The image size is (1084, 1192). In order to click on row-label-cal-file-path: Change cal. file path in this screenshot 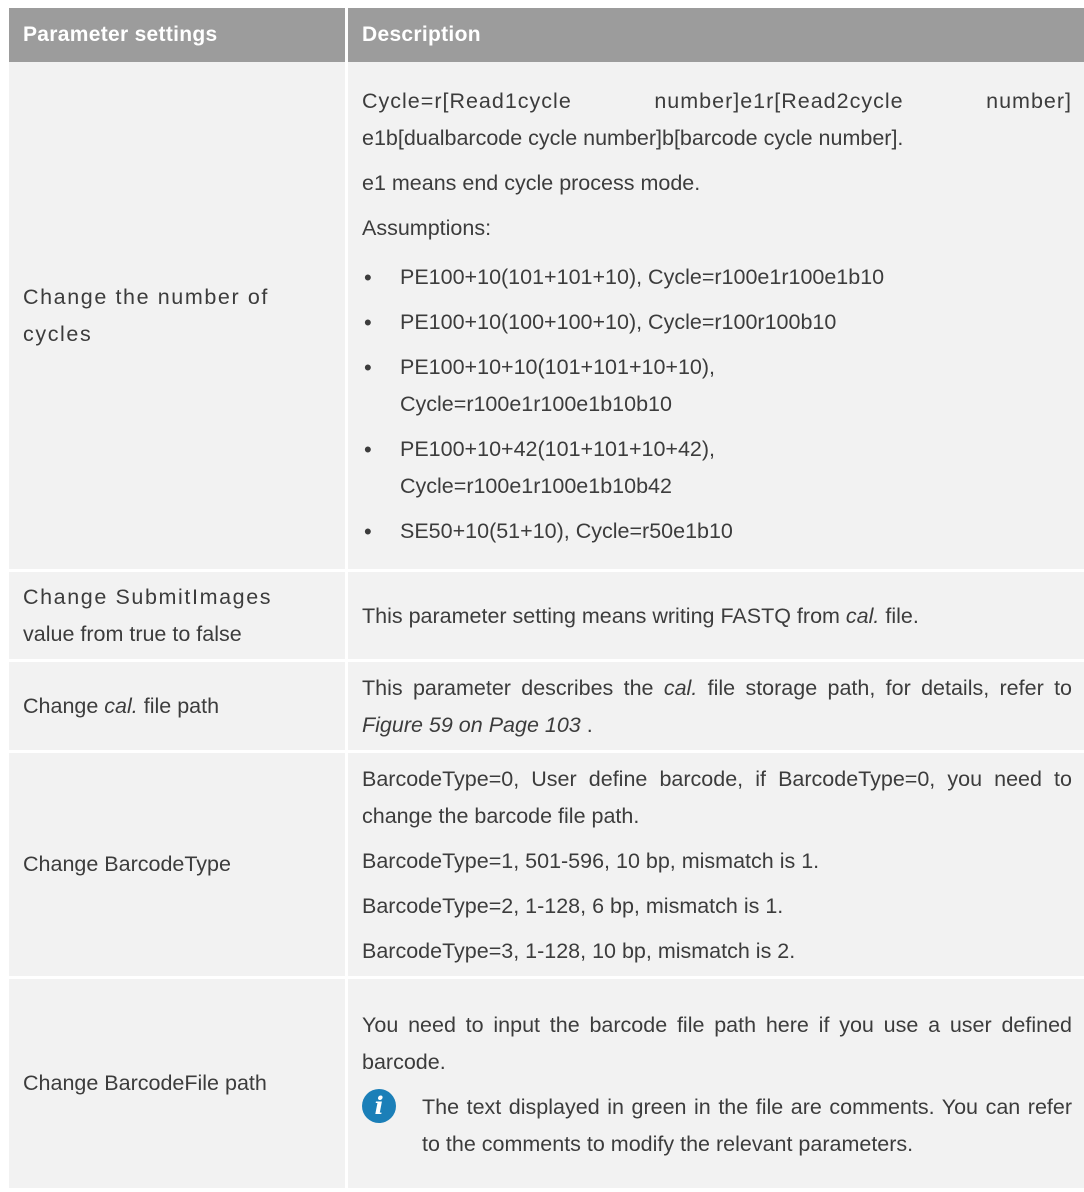, I will do `click(178, 707)`.